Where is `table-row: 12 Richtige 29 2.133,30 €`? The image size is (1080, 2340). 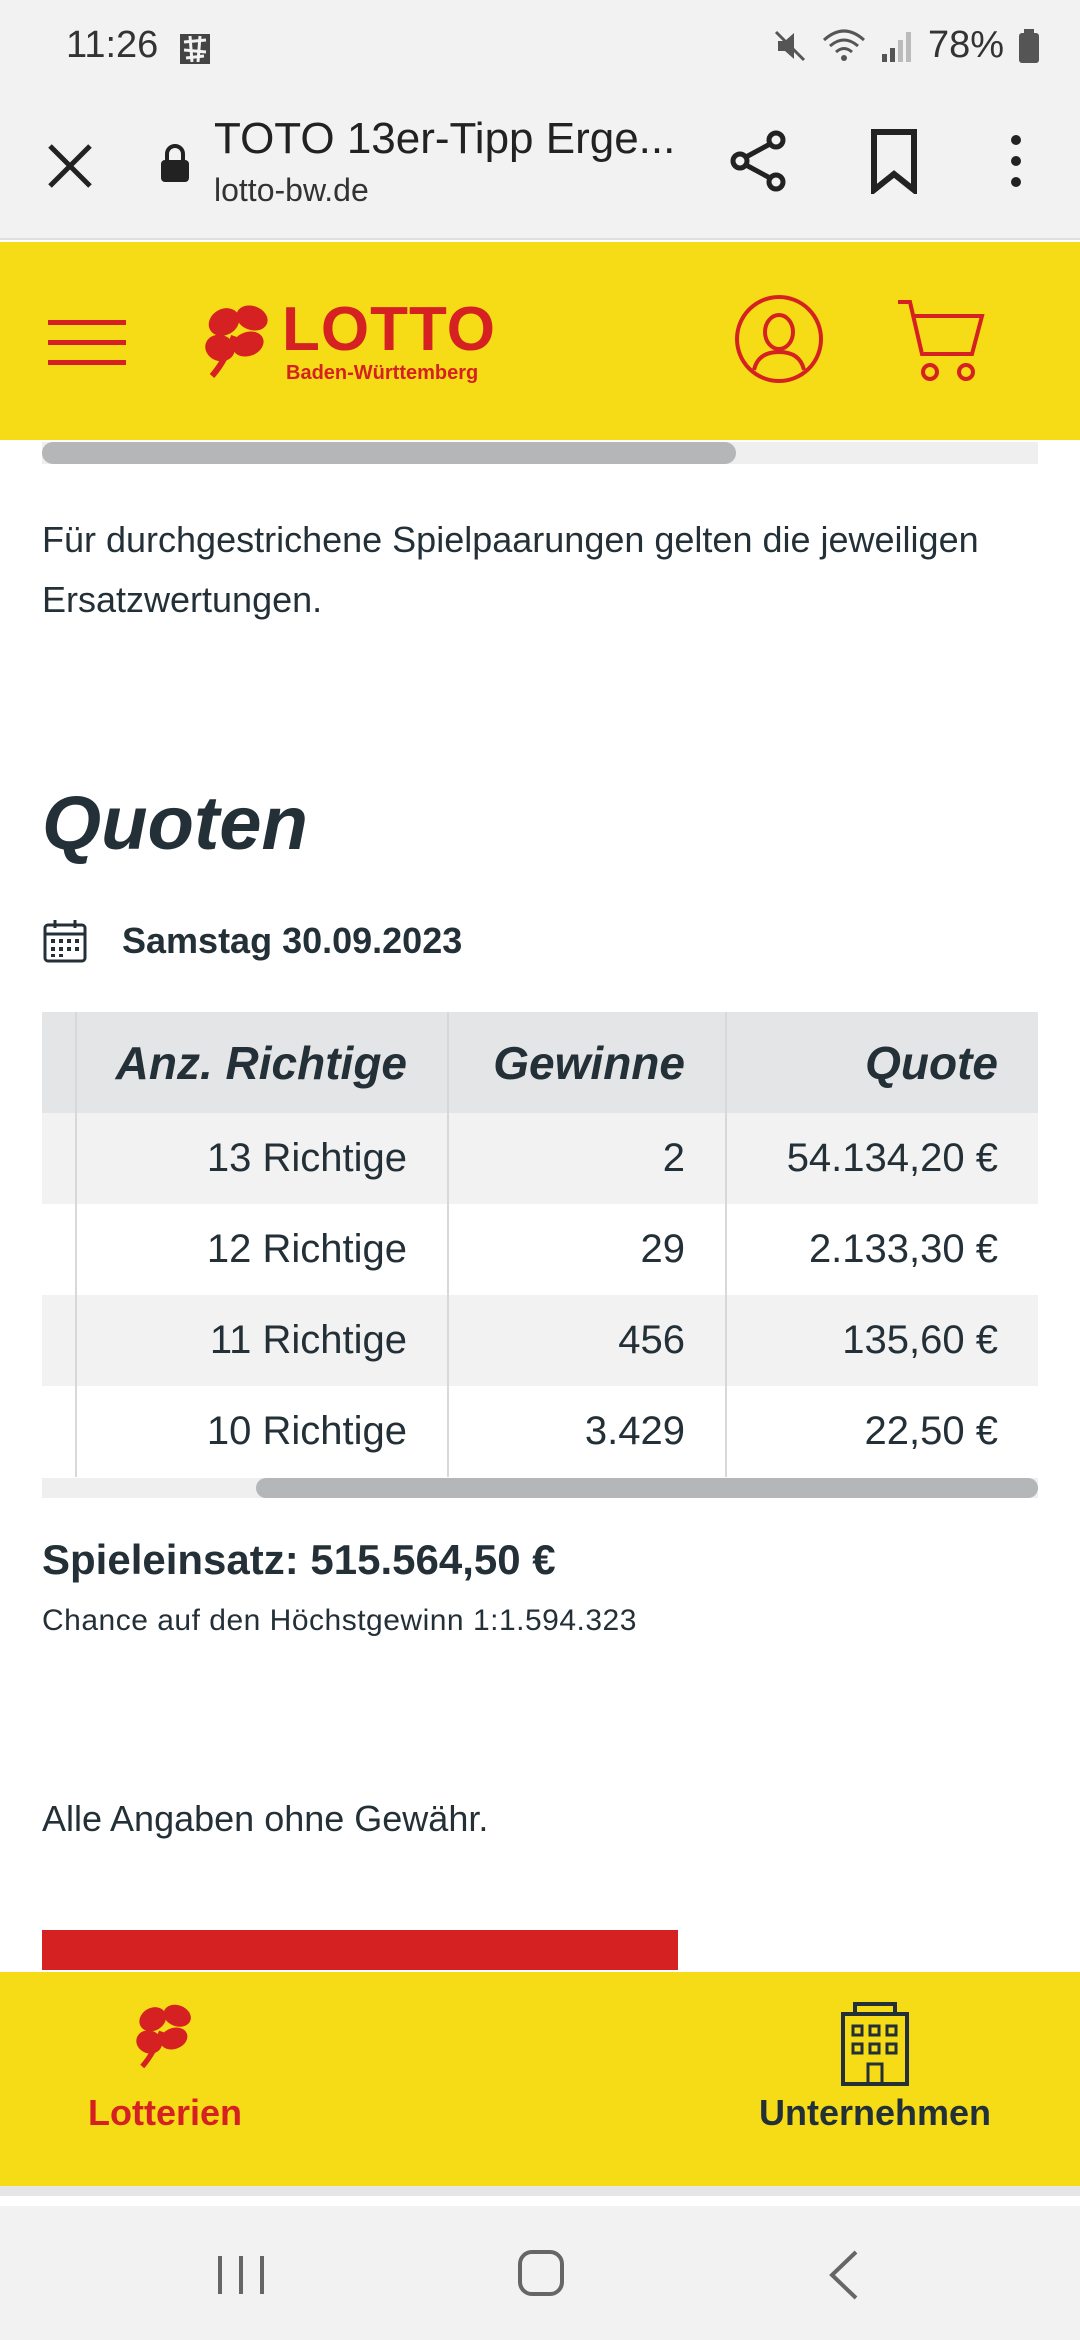 table-row: 12 Richtige 29 2.133,30 € is located at coordinates (540, 1249).